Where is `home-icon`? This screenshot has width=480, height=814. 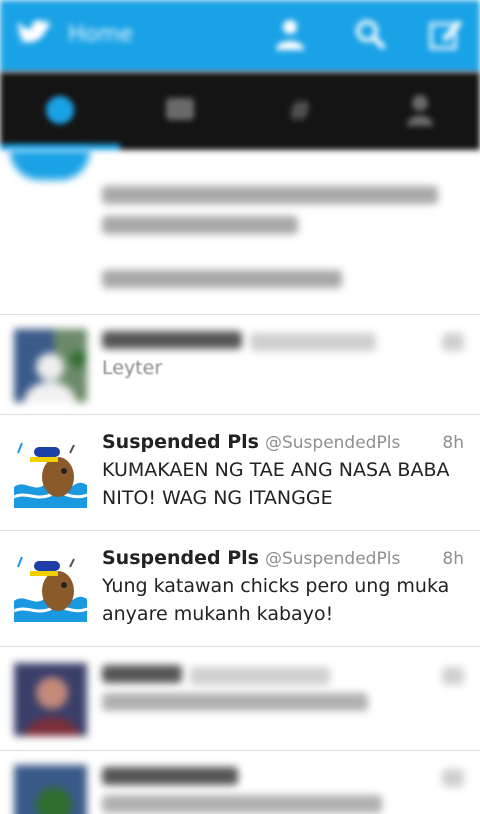
home-icon is located at coordinates (60, 110).